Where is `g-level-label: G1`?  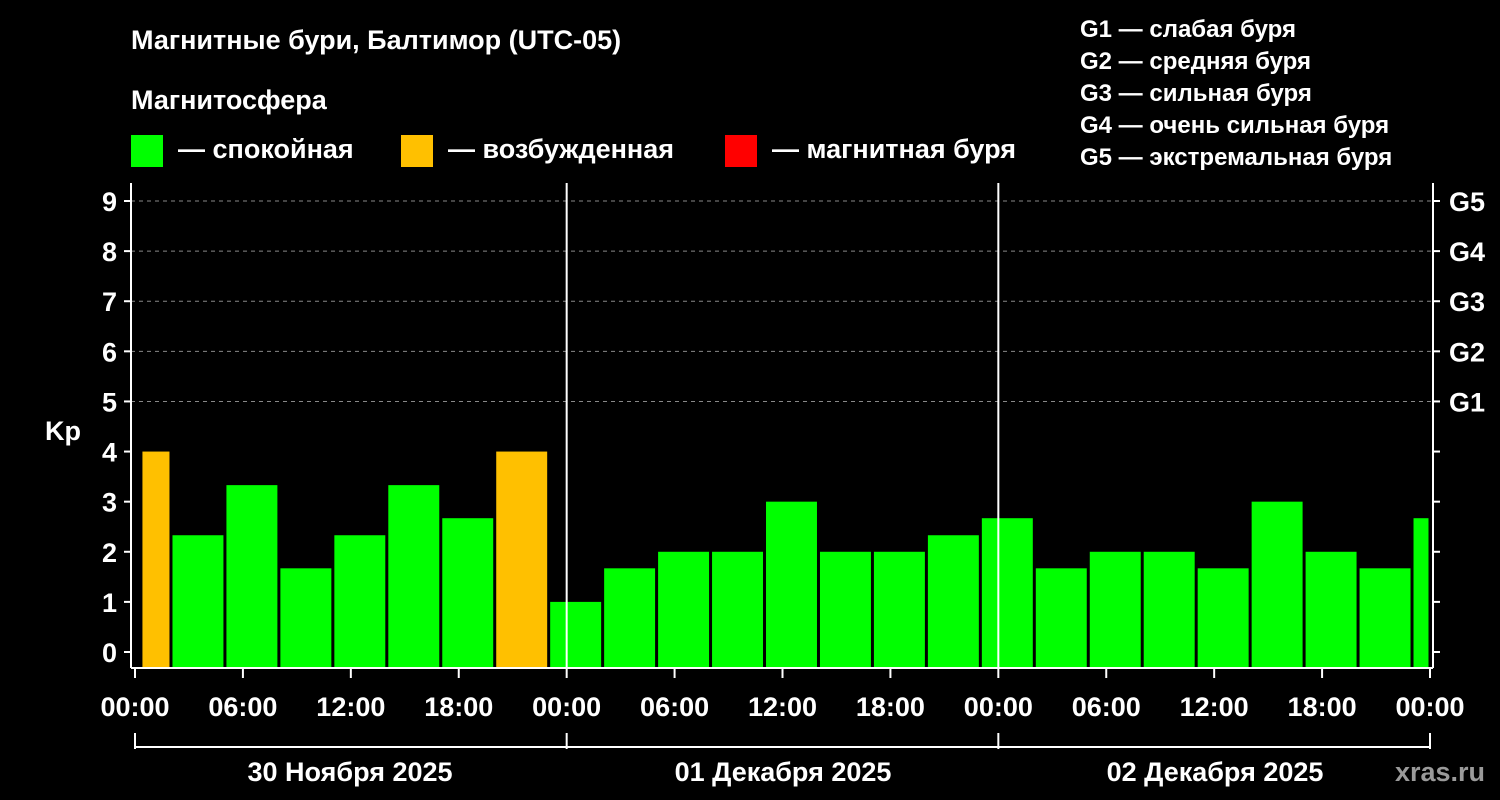
g-level-label: G1 is located at coordinates (1467, 402).